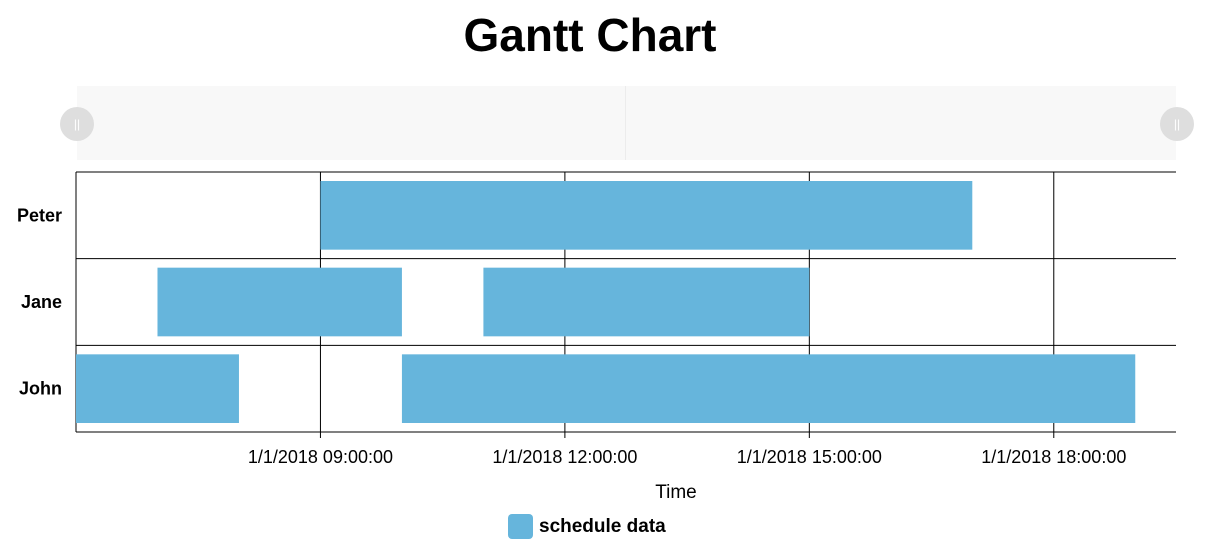 This screenshot has width=1218, height=553. I want to click on legend-label: schedule data, so click(602, 526).